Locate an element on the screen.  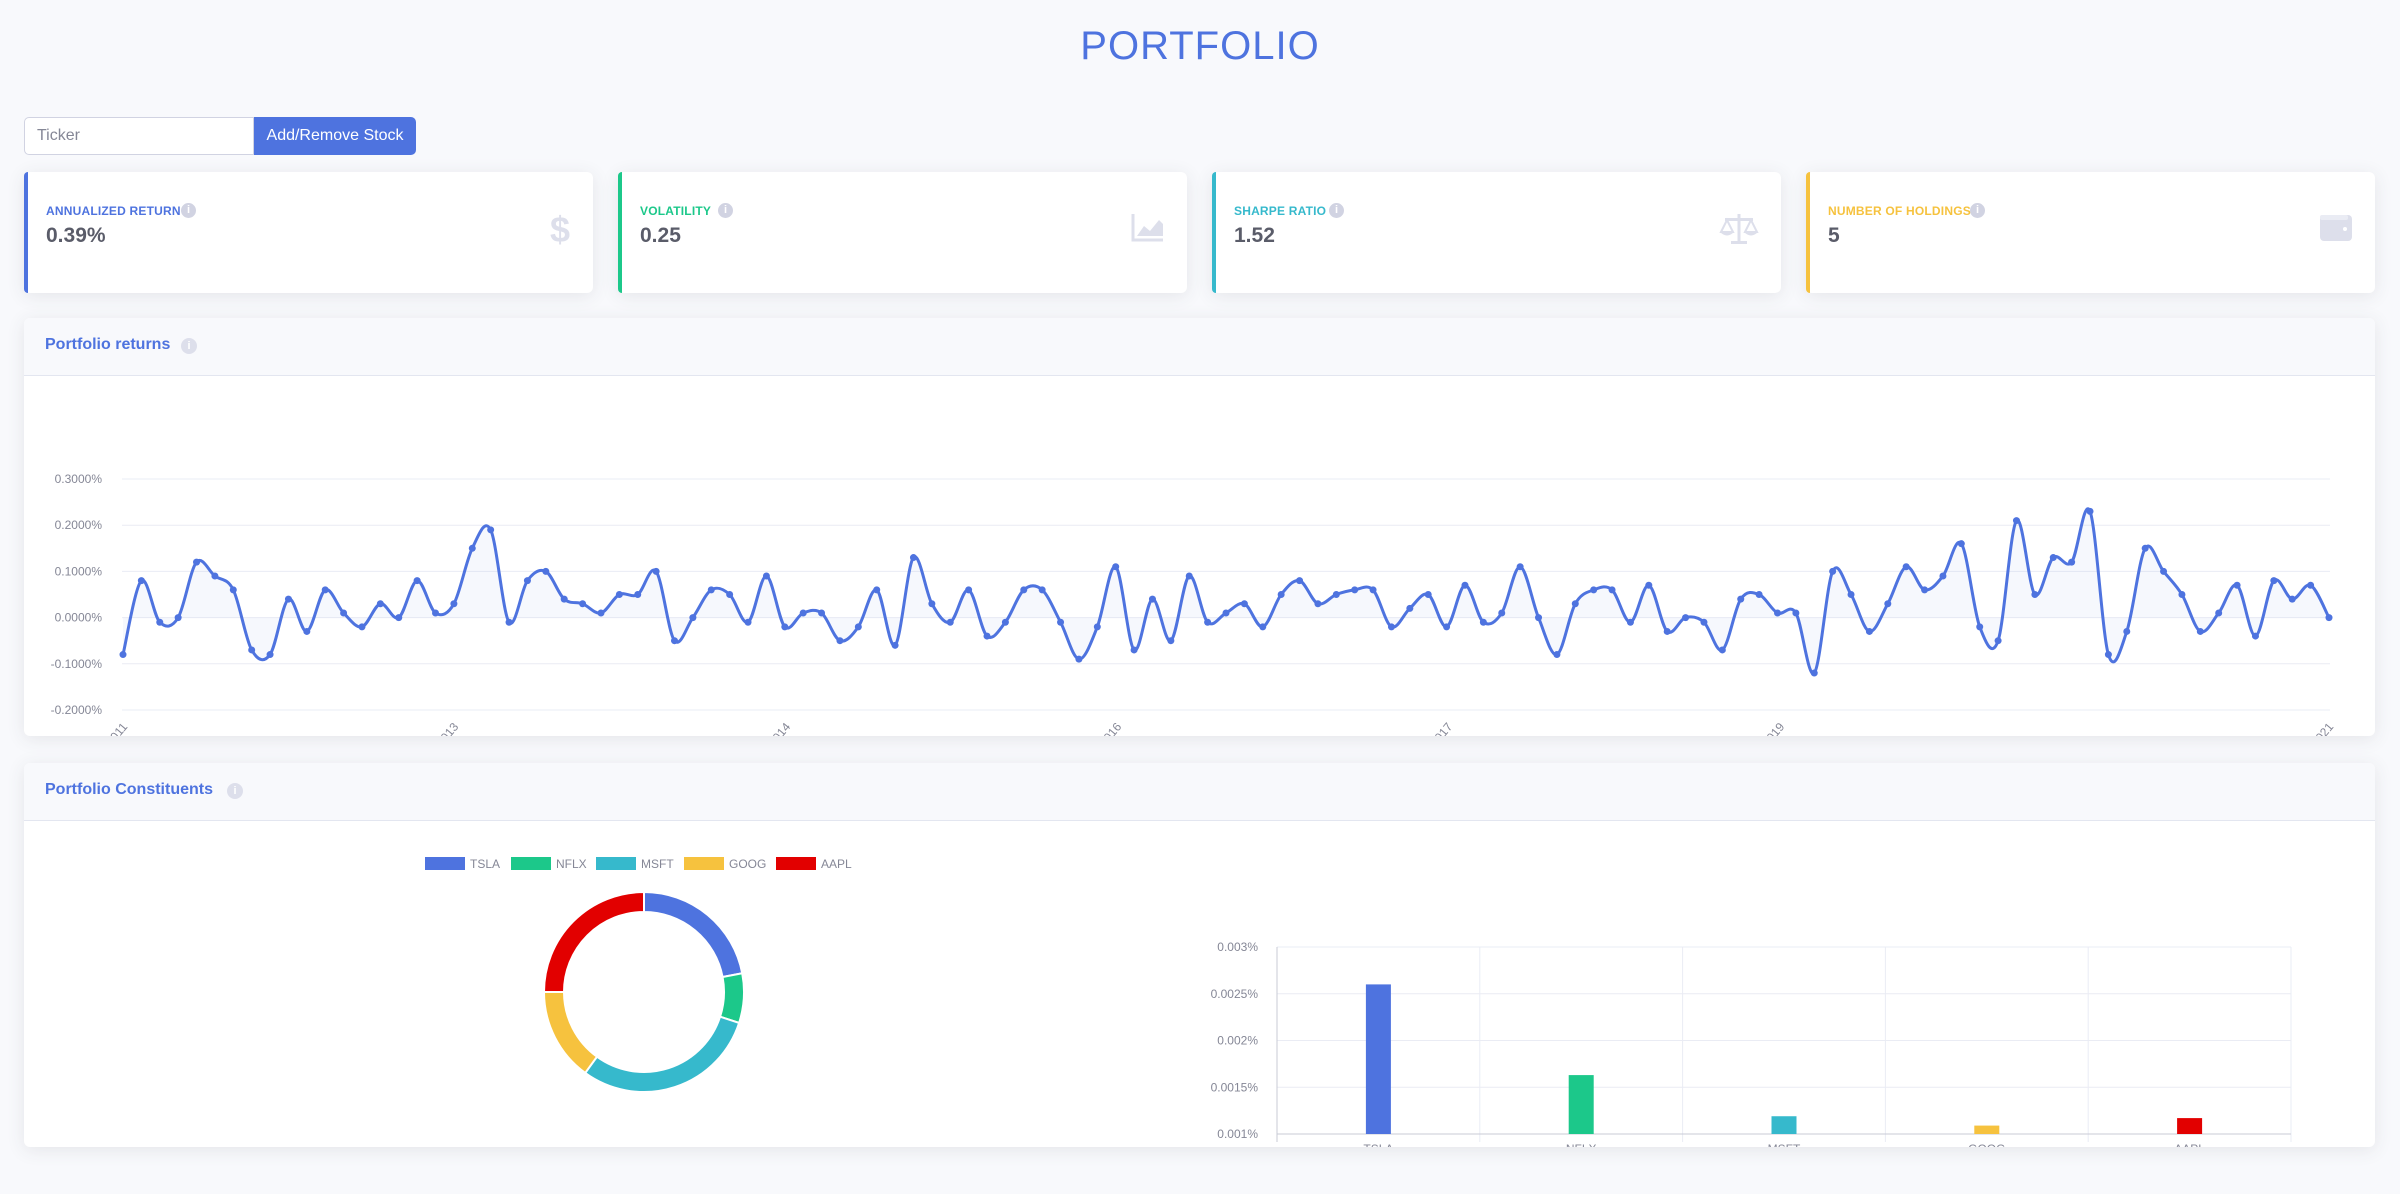
card-title: Portfolio returns is located at coordinates (108, 344).